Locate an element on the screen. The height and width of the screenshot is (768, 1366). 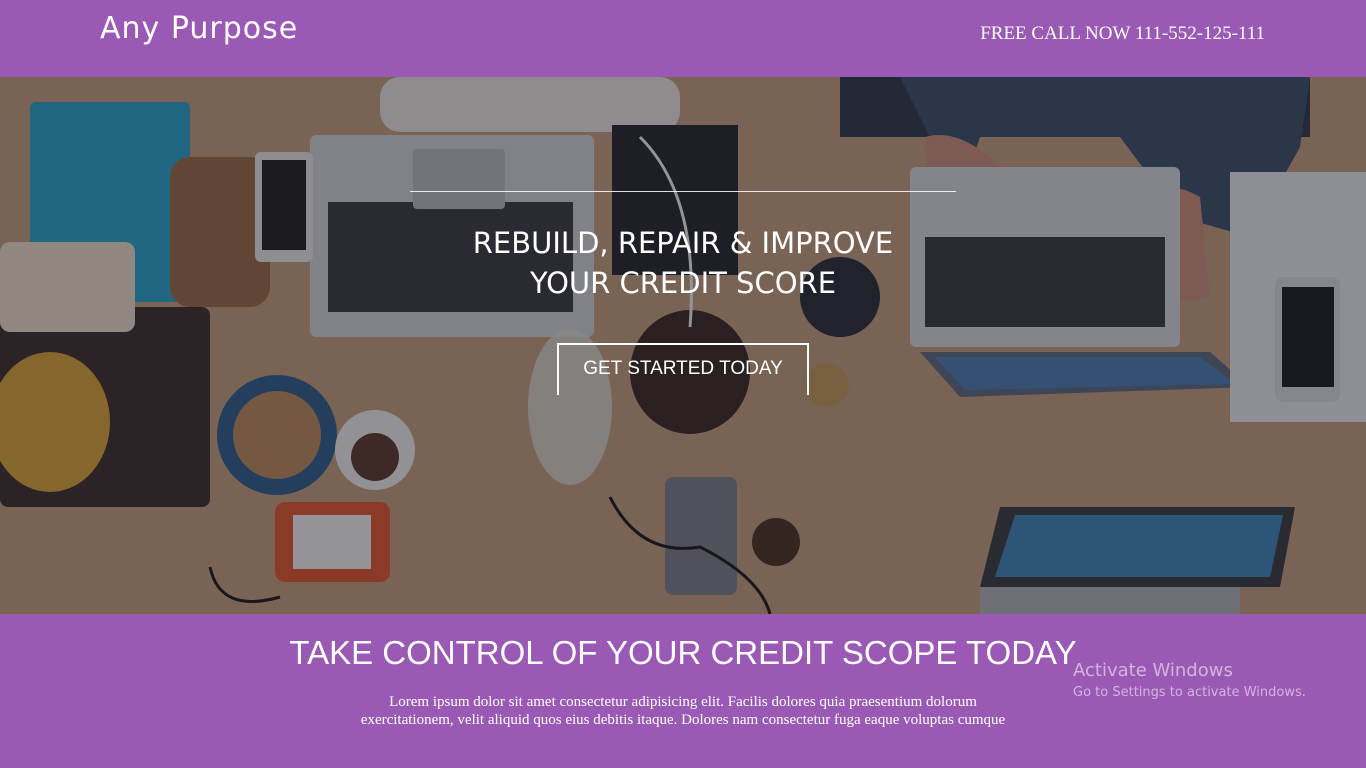
call-now-text: FREE CALL NOW 111-552-125-111 is located at coordinates (1122, 34).